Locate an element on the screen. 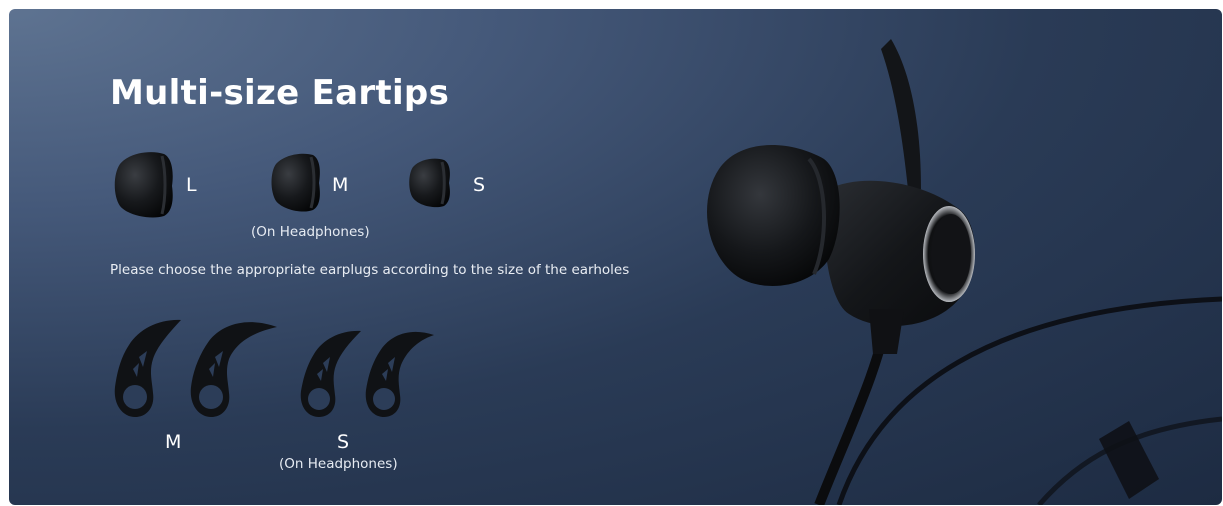 Image resolution: width=1223 pixels, height=506 pixels. eartip-large-image is located at coordinates (143, 185).